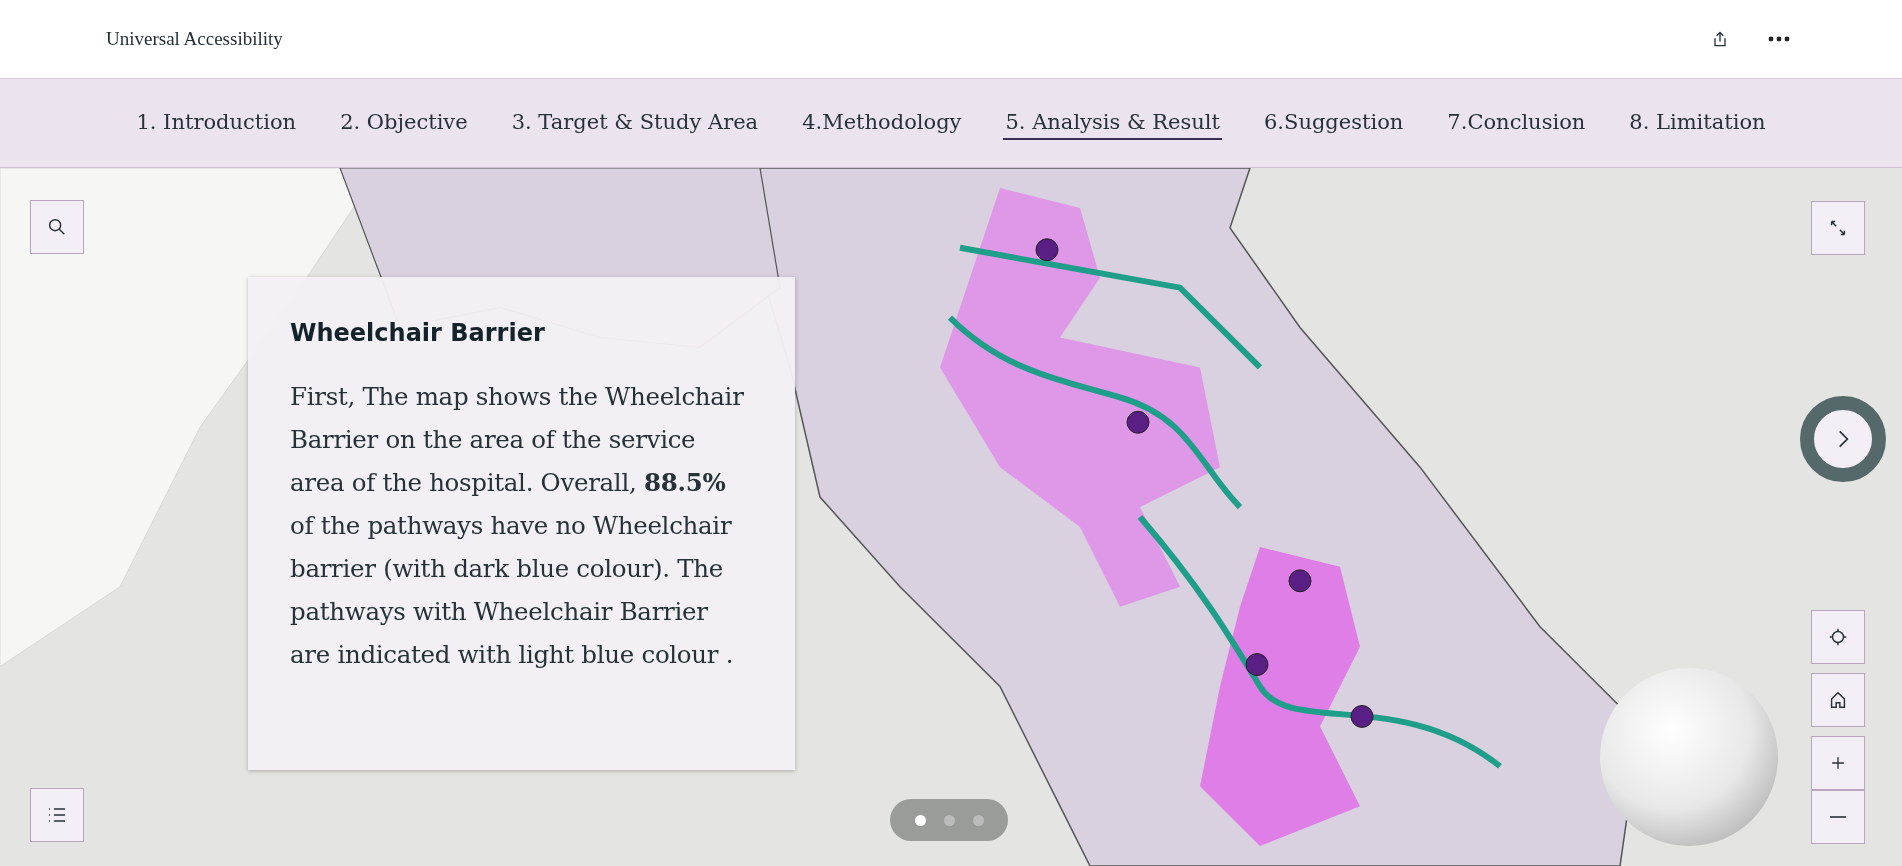  I want to click on nav-tab: 4.Methodology, so click(882, 123).